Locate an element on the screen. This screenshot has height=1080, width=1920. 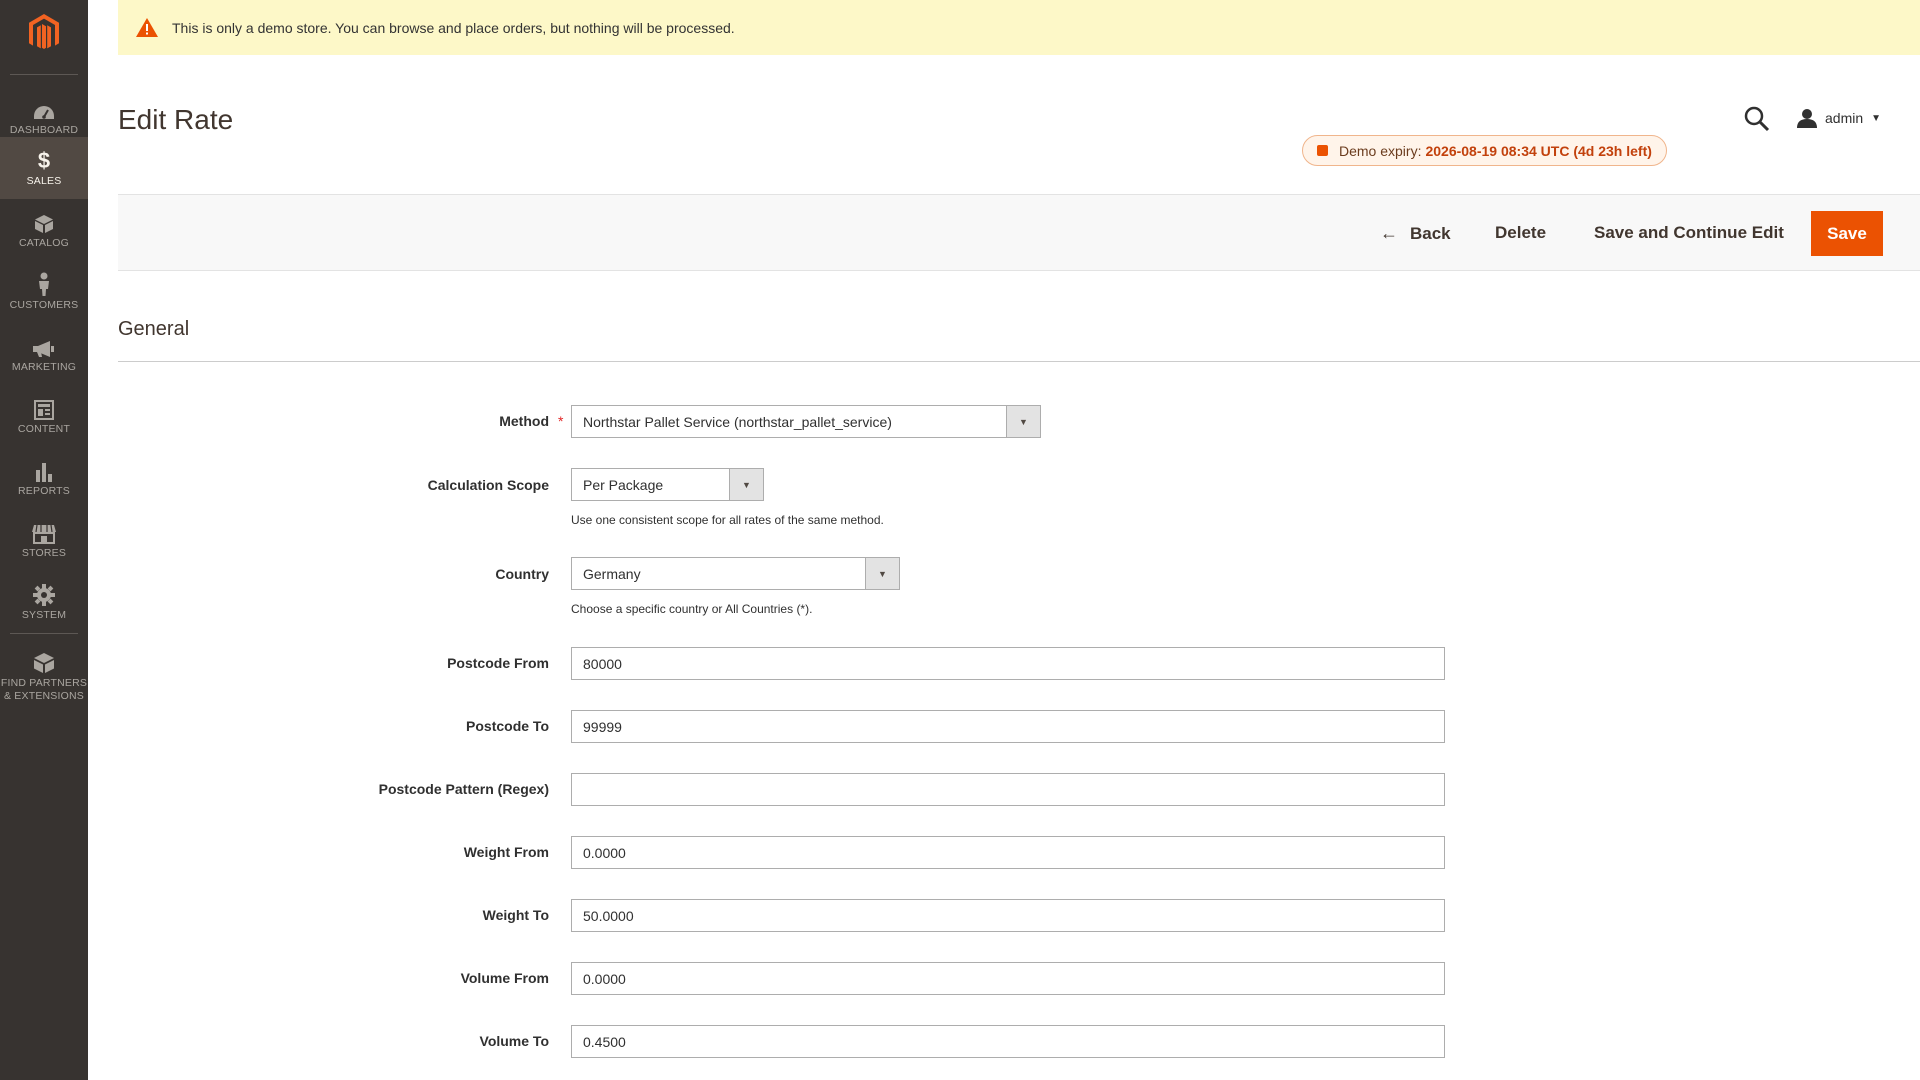
save-and-continue-button: Save and Continue Edit is located at coordinates (1689, 233).